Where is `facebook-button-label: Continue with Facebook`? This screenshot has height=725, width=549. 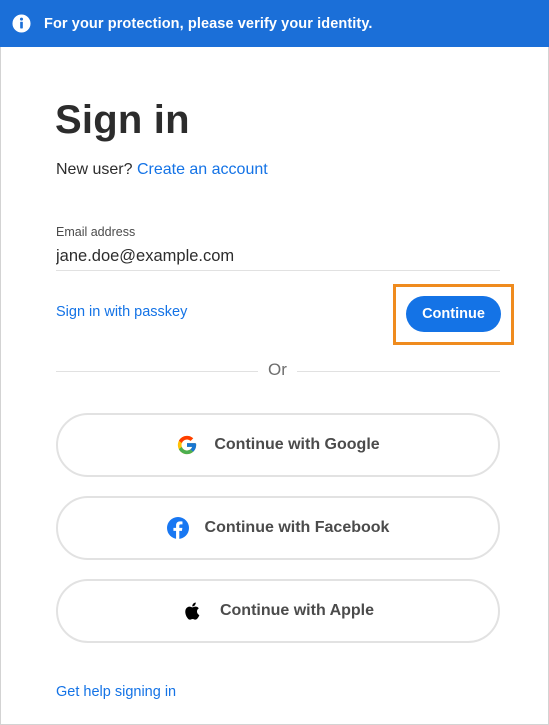
facebook-button-label: Continue with Facebook is located at coordinates (297, 527).